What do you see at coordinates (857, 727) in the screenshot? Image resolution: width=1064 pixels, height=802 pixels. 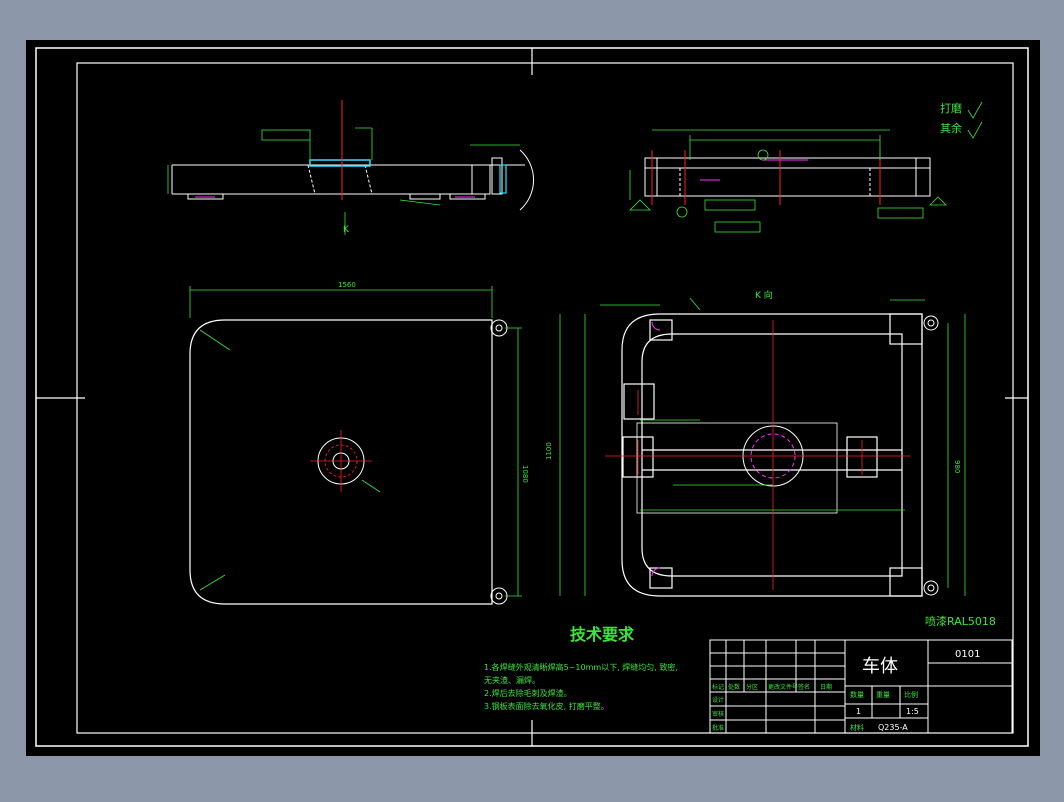 I see `tb-material-label: 材料` at bounding box center [857, 727].